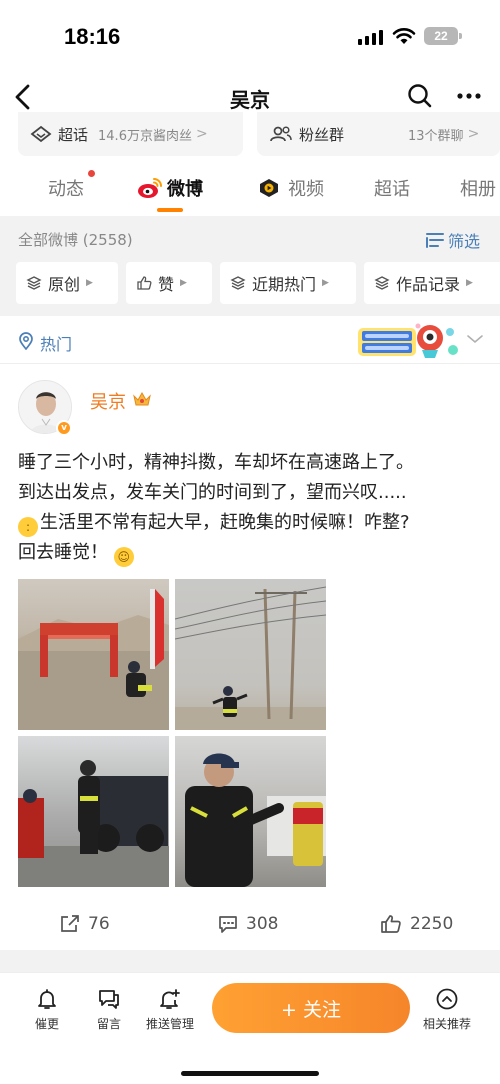 This screenshot has width=500, height=1084. I want to click on tab-supertopic: 超话, so click(392, 188).